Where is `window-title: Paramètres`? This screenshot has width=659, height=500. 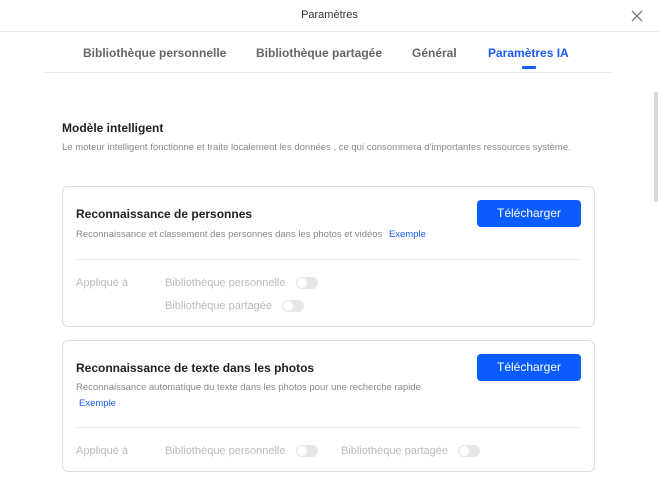 window-title: Paramètres is located at coordinates (329, 15).